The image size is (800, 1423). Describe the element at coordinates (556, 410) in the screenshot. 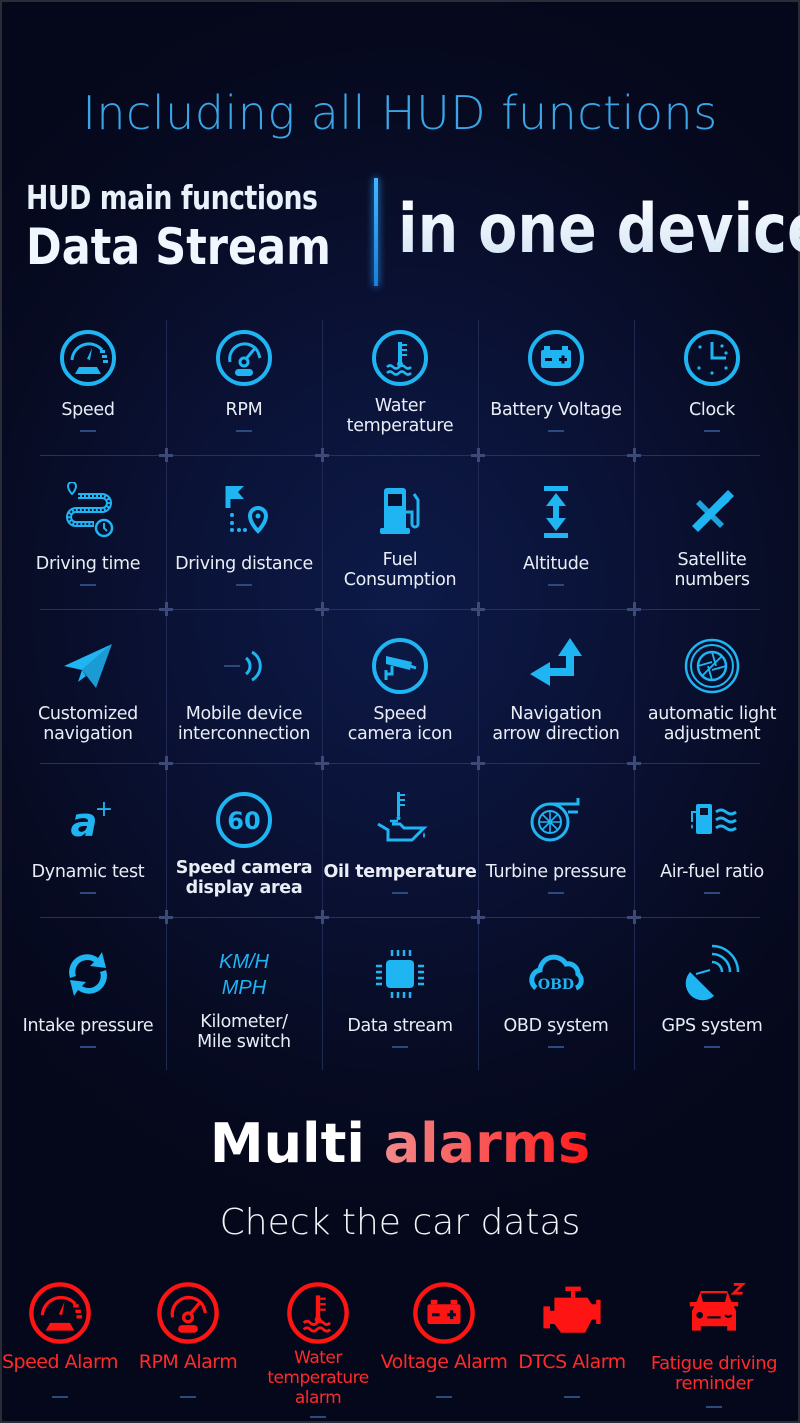

I see `feature-label: Battery Voltage` at that location.